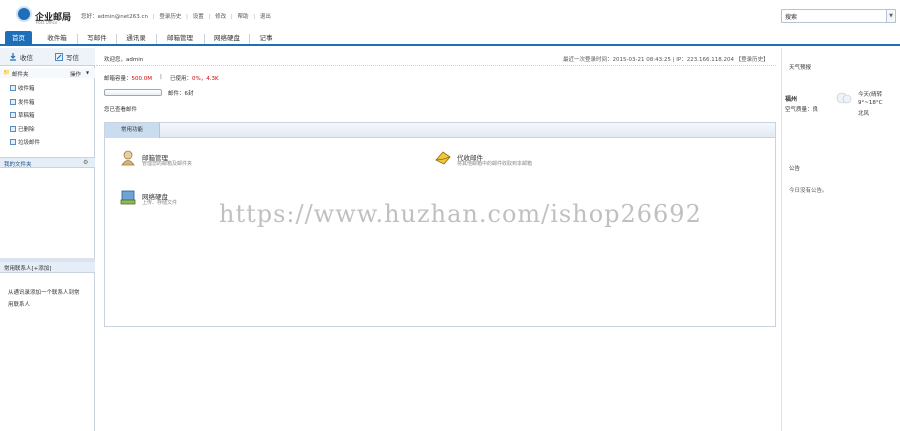  I want to click on tab-network-disk: 网络硬盘, so click(227, 38).